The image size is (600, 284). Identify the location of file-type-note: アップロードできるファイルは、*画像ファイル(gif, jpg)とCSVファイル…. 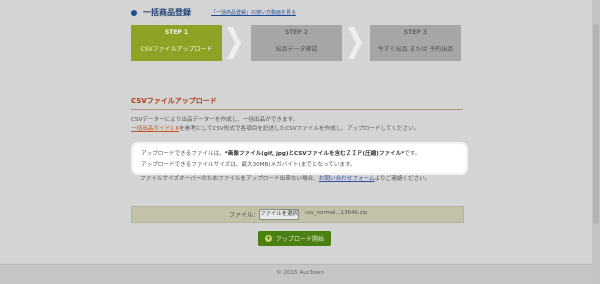
(280, 153).